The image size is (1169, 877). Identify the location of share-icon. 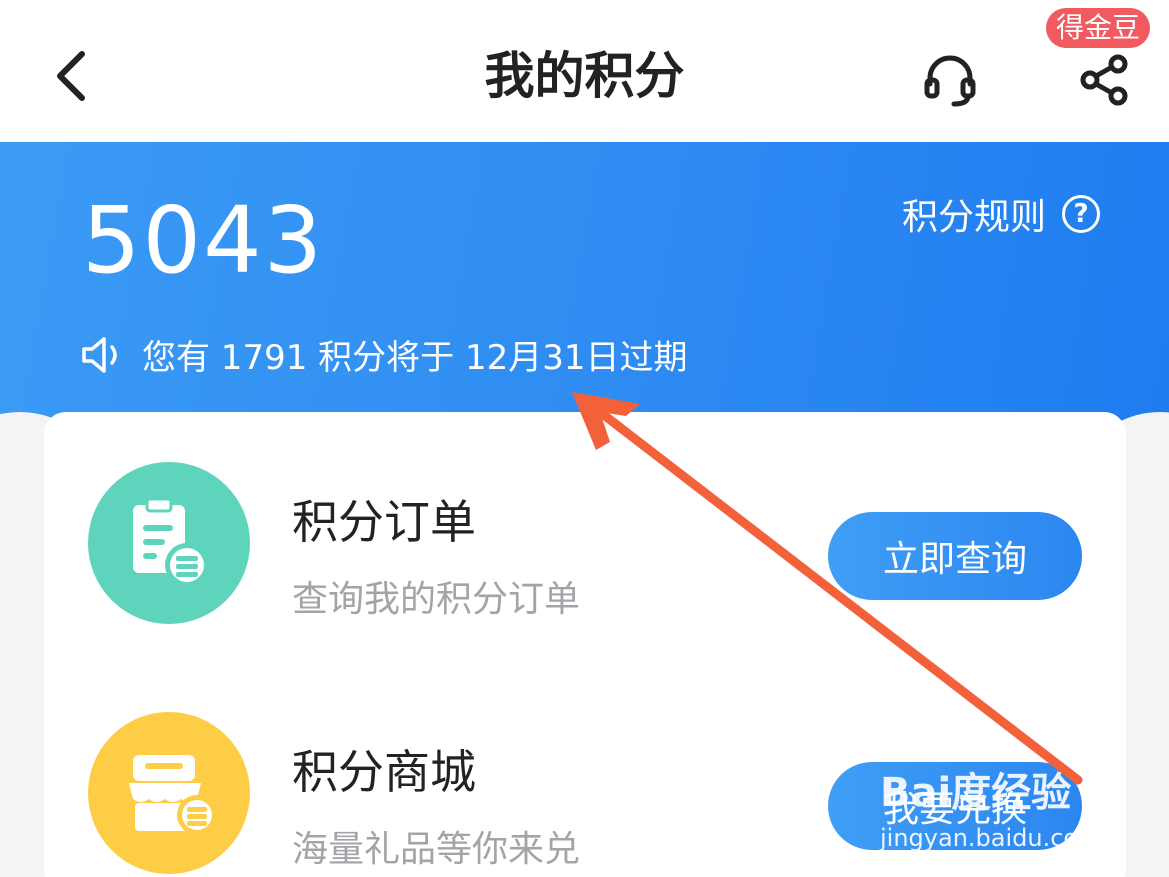
(1104, 80).